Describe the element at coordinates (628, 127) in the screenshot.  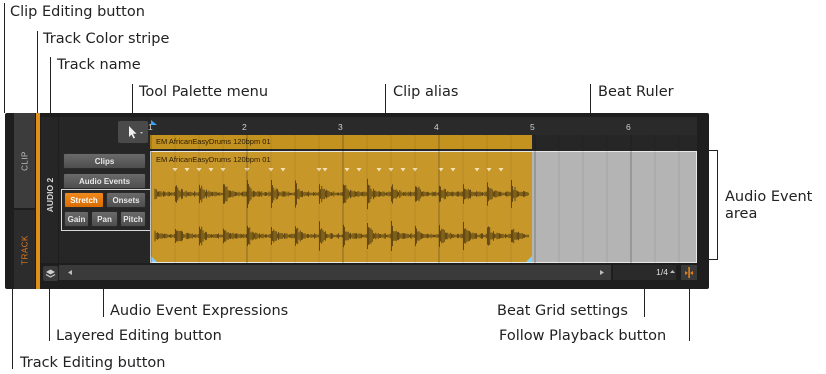
I see `ruler-tick-6: 6` at that location.